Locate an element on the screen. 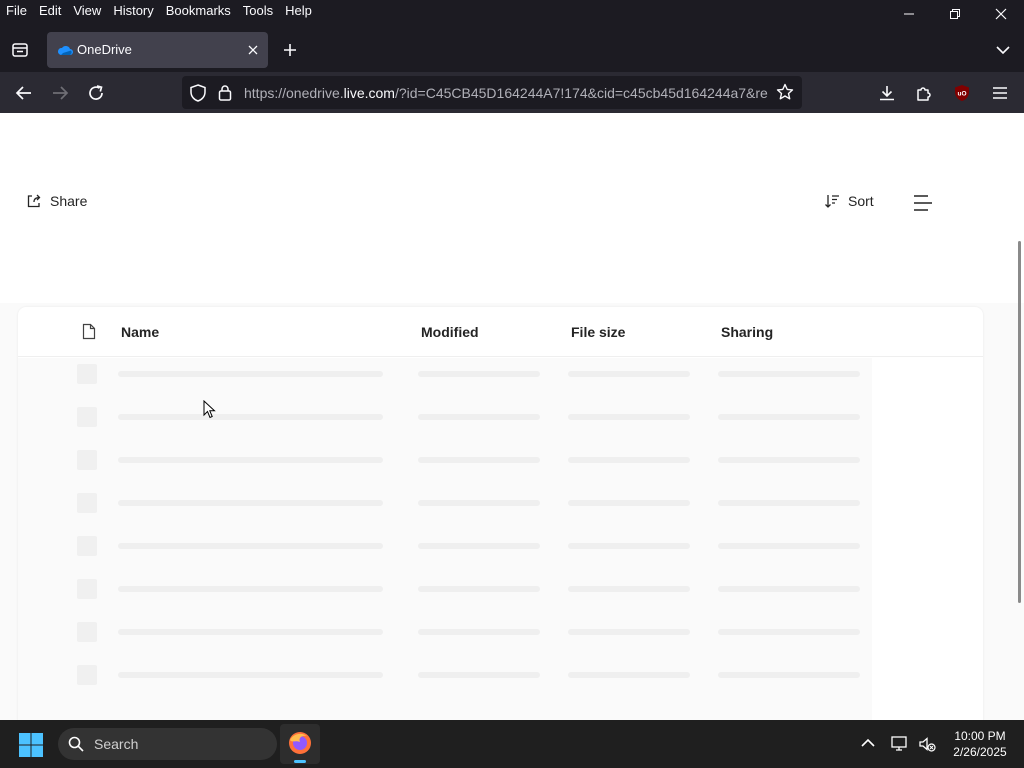 The width and height of the screenshot is (1024, 768). menu-view: View is located at coordinates (87, 11).